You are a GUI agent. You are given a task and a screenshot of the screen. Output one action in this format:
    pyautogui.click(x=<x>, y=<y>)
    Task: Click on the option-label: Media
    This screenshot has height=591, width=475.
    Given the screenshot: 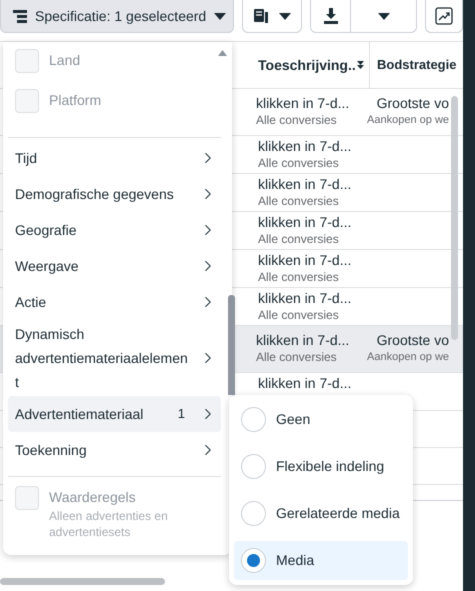 What is the action you would take?
    pyautogui.click(x=295, y=560)
    